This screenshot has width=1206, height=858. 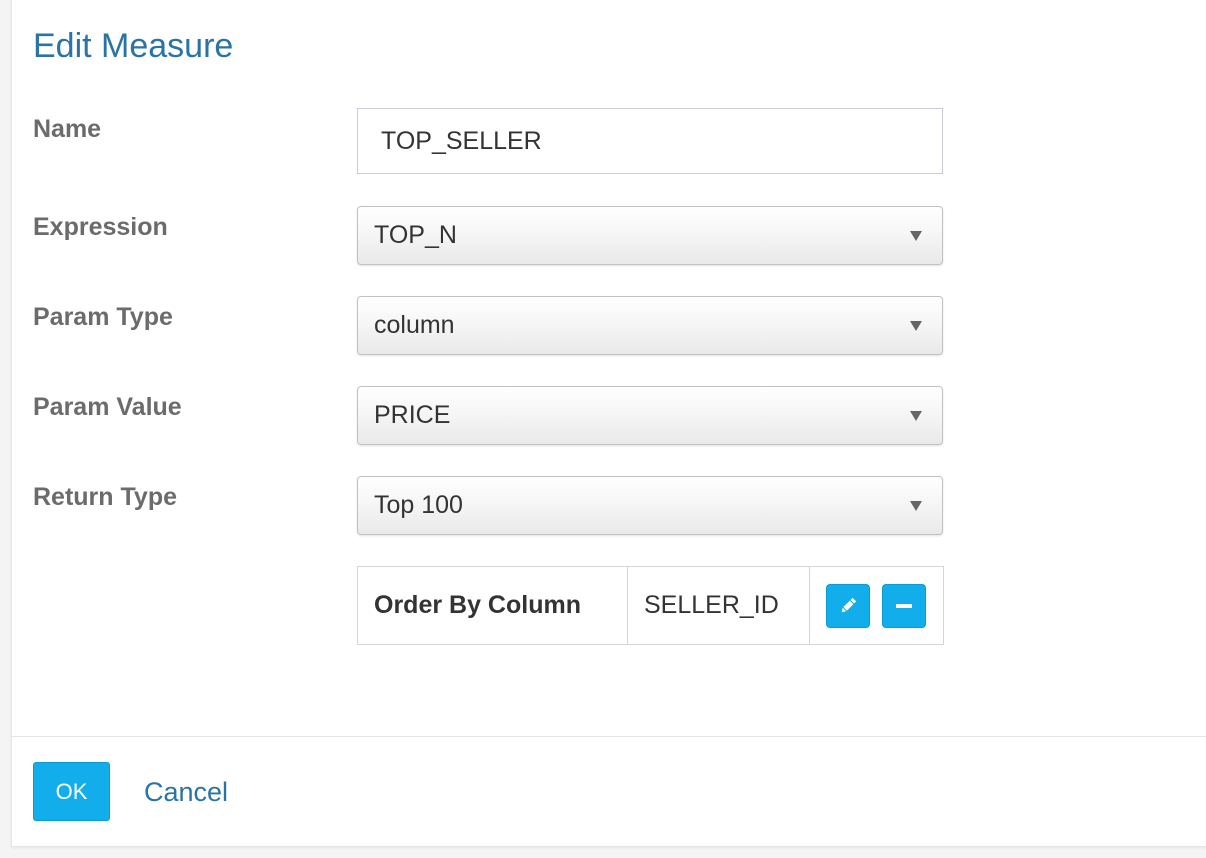 What do you see at coordinates (718, 605) in the screenshot?
I see `order-by-column-value: SELLER_ID` at bounding box center [718, 605].